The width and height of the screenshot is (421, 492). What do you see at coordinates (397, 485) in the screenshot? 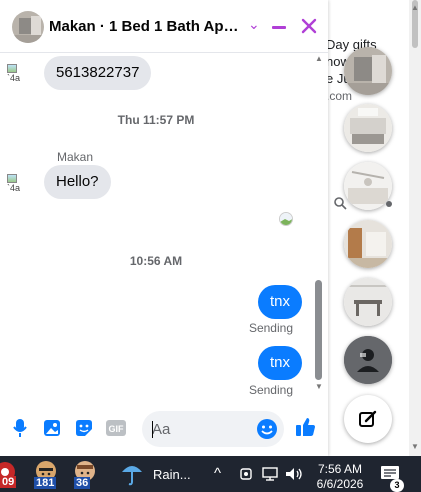
I see `notification-badge: 3` at bounding box center [397, 485].